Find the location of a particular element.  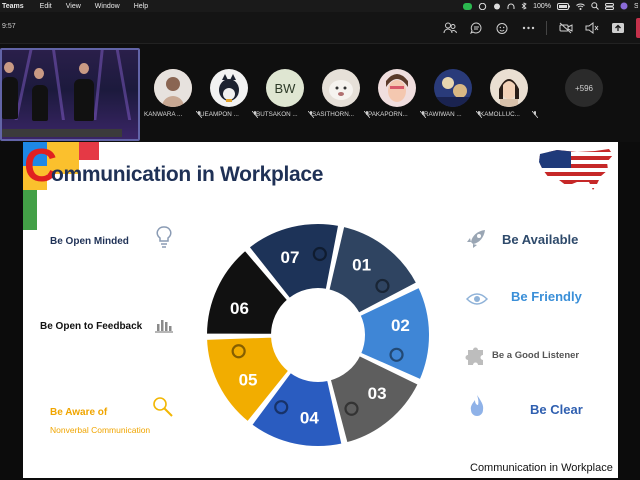

flame-icon is located at coordinates (477, 405).